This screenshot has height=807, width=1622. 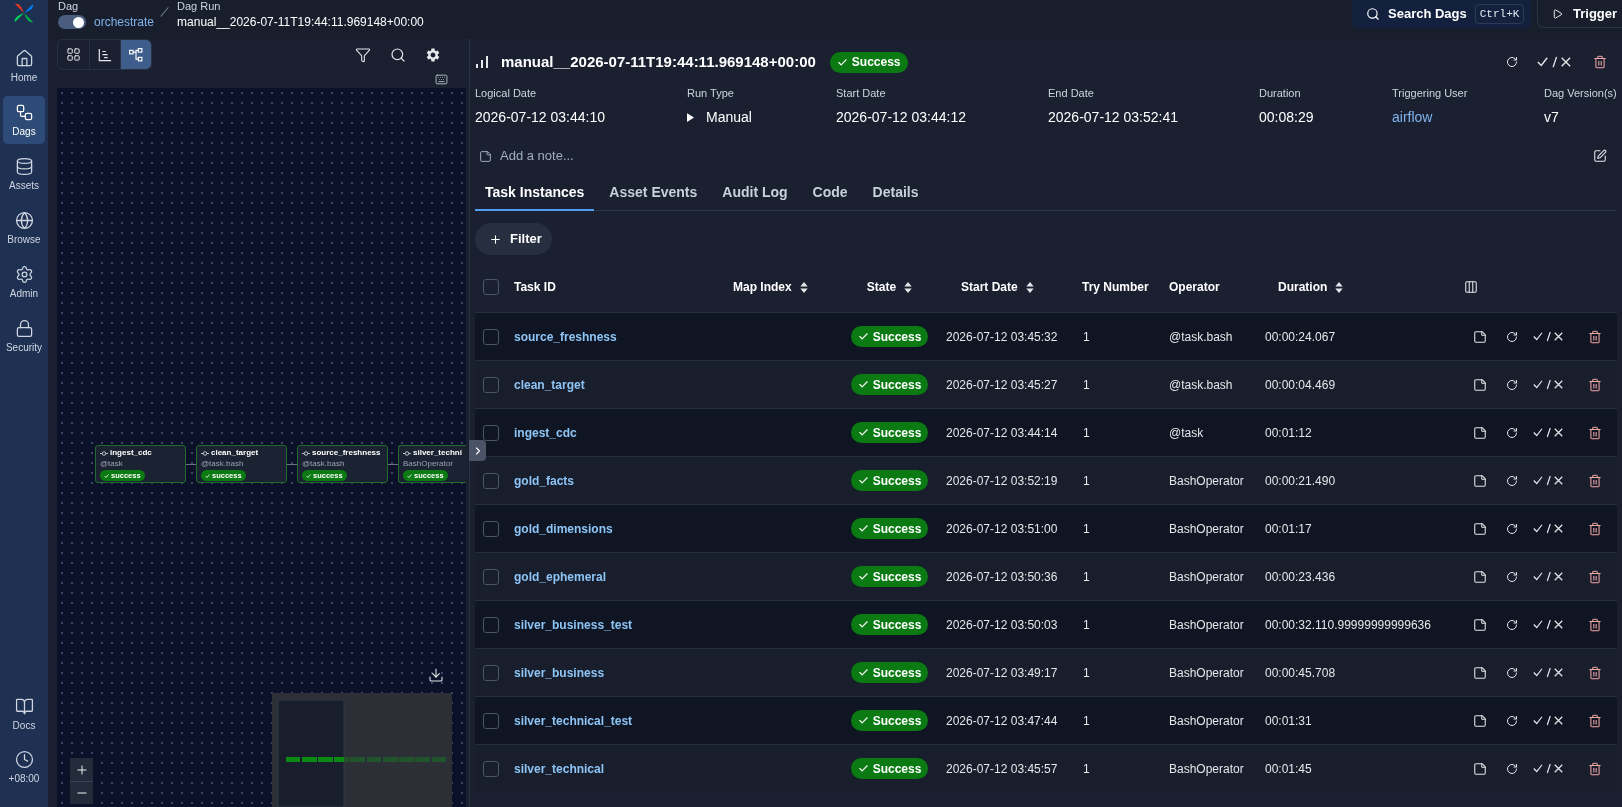 What do you see at coordinates (770, 287) in the screenshot?
I see `column-header: Map Index` at bounding box center [770, 287].